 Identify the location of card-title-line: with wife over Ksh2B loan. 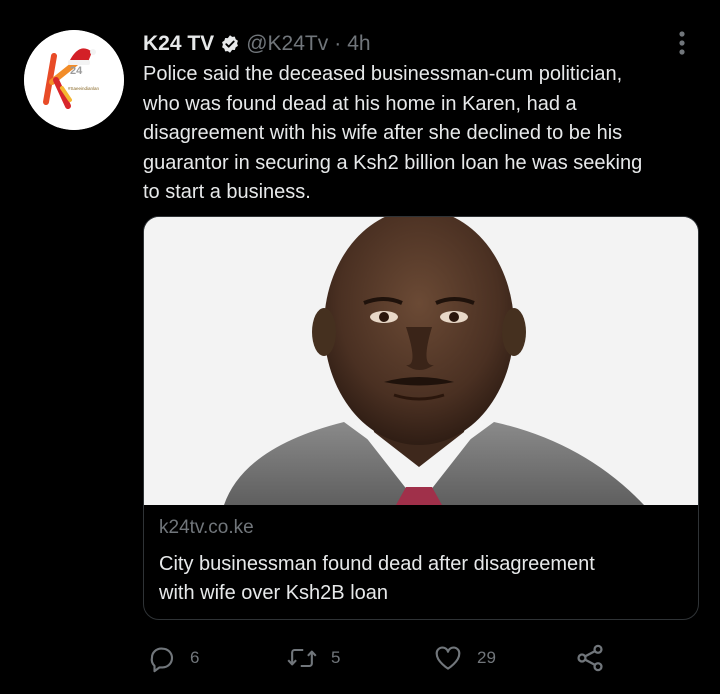
(274, 593).